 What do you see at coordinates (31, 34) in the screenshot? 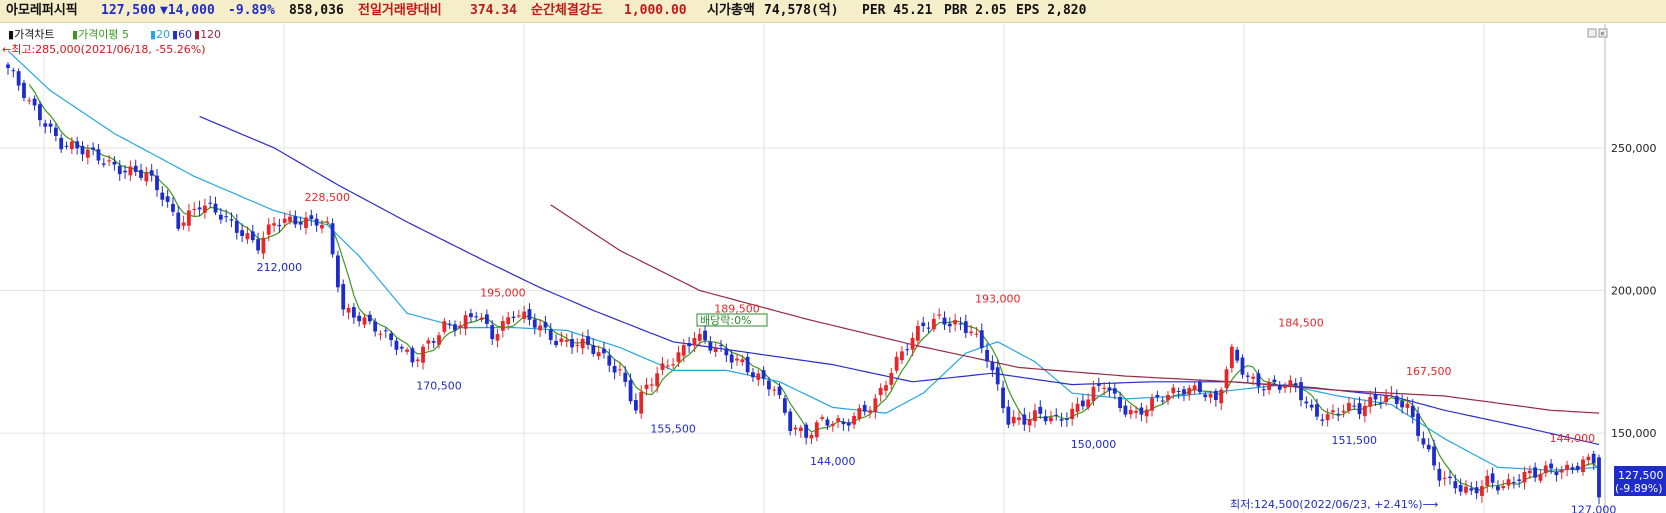
I see `legend-price-chart: ▮가격차트` at bounding box center [31, 34].